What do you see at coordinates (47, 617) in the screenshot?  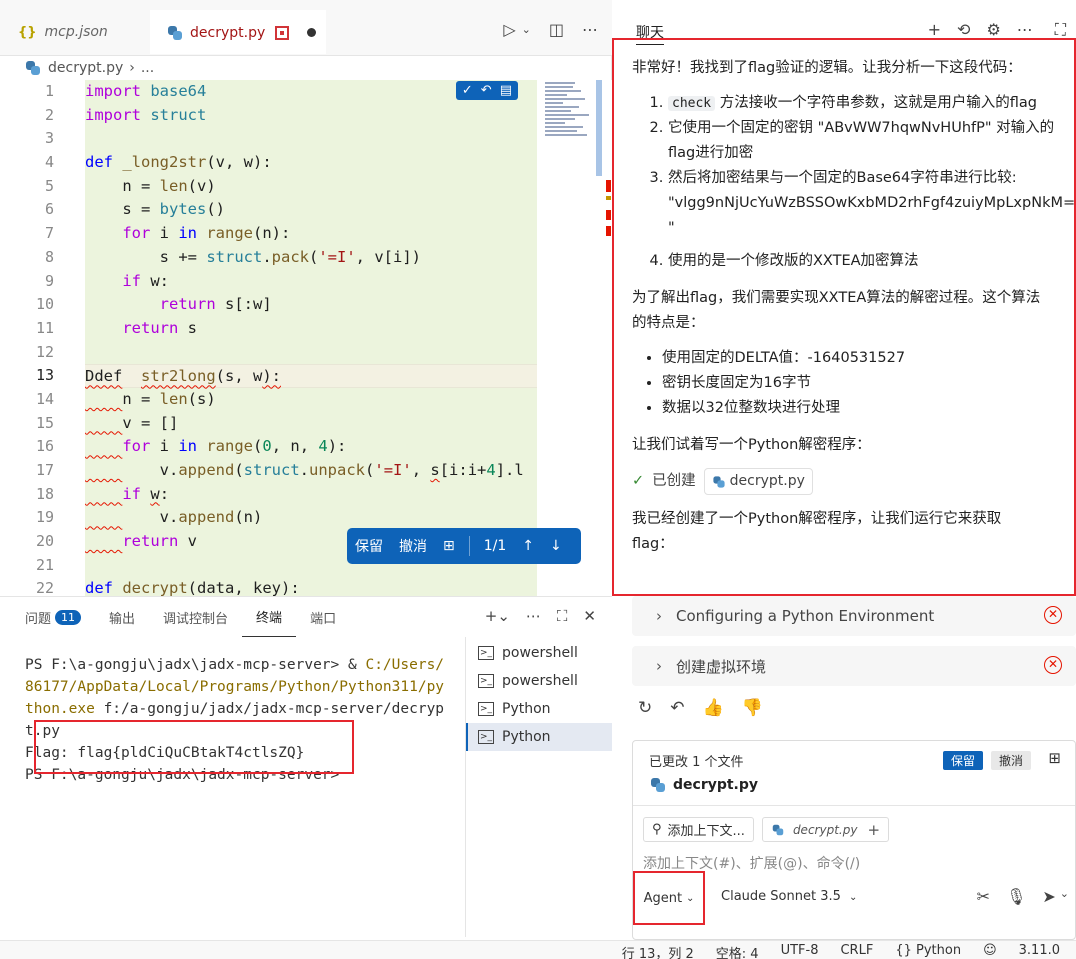 I see `tab-problems: 问题 11` at bounding box center [47, 617].